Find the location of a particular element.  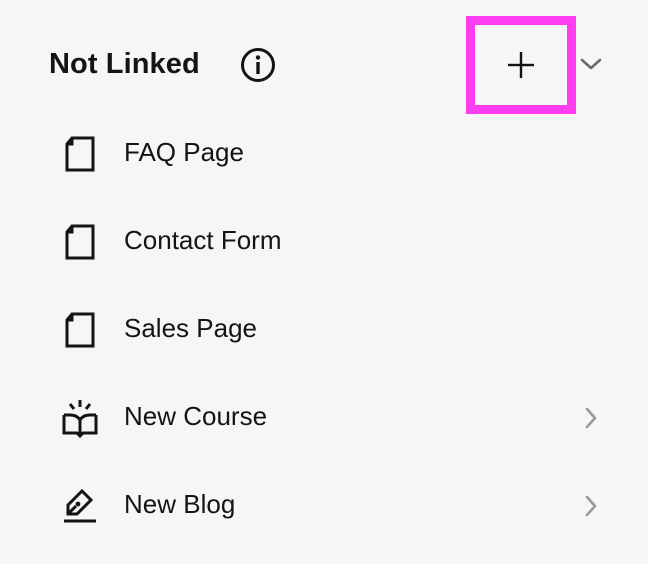

list-item-label: New Course is located at coordinates (196, 416).